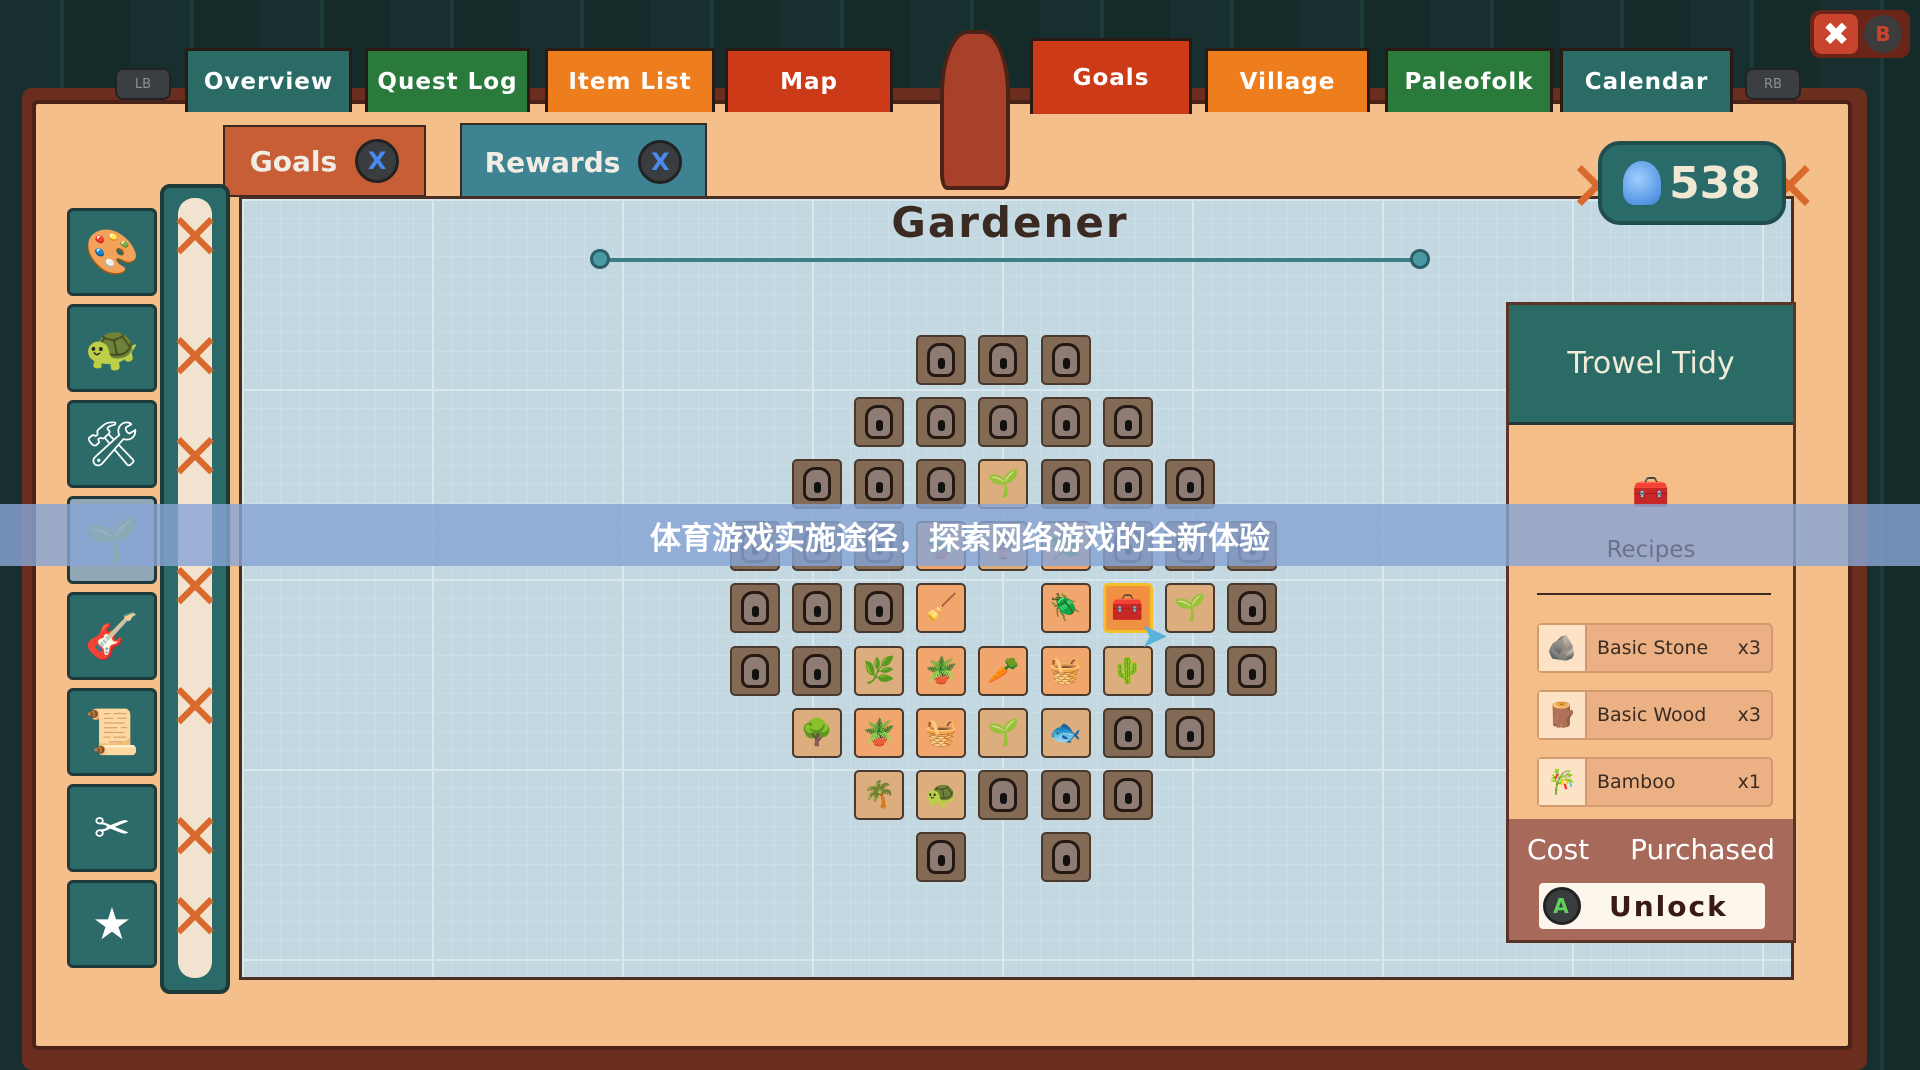  I want to click on skill-tile: 🐢, so click(941, 794).